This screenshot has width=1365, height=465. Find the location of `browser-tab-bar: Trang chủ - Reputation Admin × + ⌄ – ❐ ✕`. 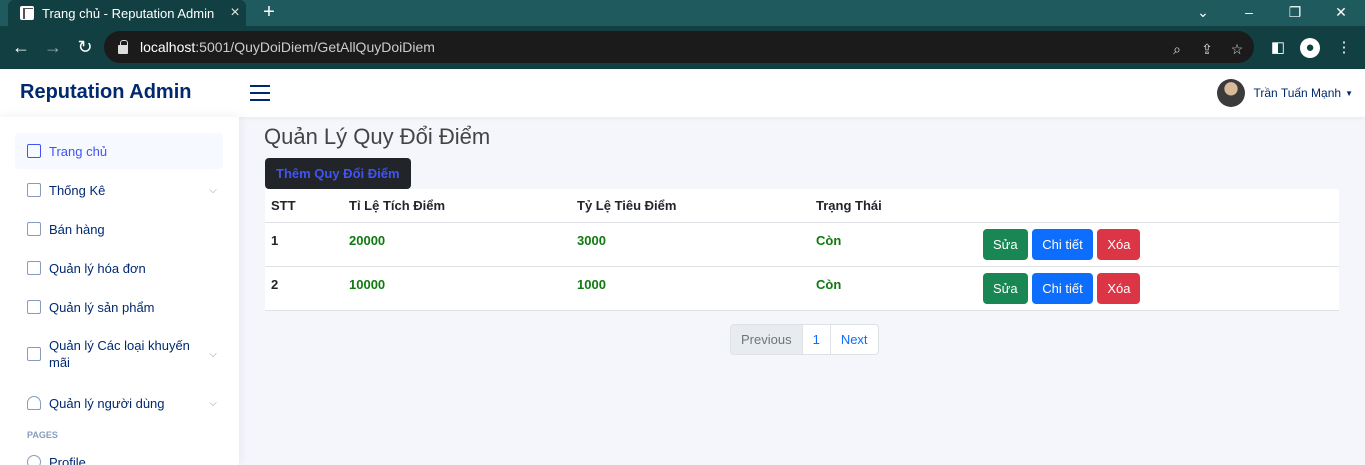

browser-tab-bar: Trang chủ - Reputation Admin × + ⌄ – ❐ ✕ is located at coordinates (682, 13).